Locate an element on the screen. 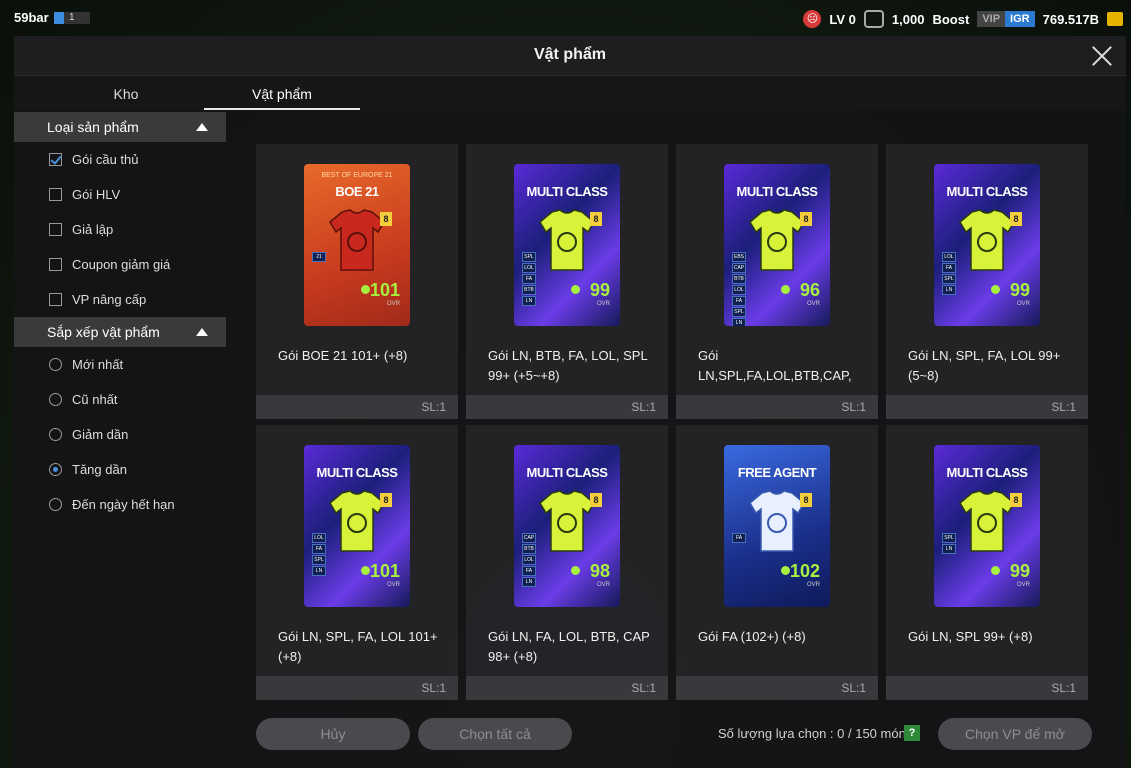  item-name: Gói LN, BTB, FA, LOL, SPL 99+ (+5~+8) is located at coordinates (568, 365).